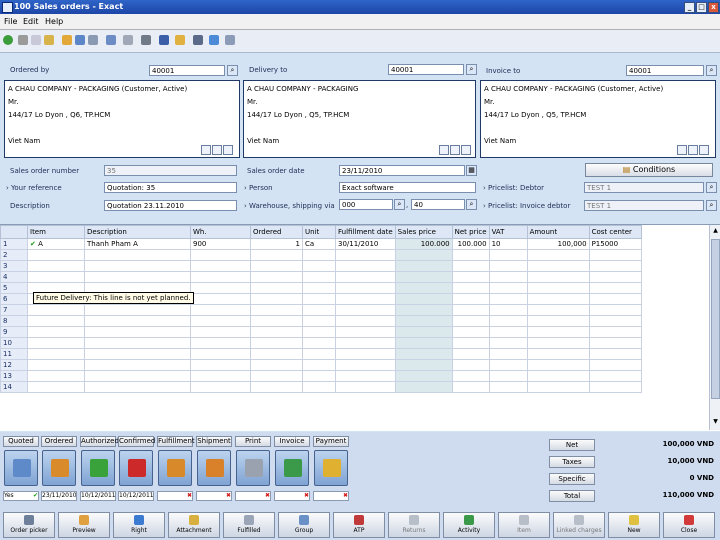 The width and height of the screenshot is (720, 540). What do you see at coordinates (524, 525) in the screenshot?
I see `item-button: Item` at bounding box center [524, 525].